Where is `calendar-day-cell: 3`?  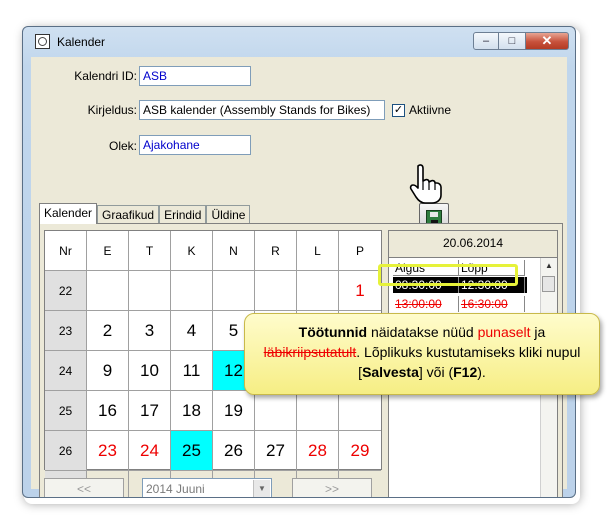 calendar-day-cell: 3 is located at coordinates (150, 331).